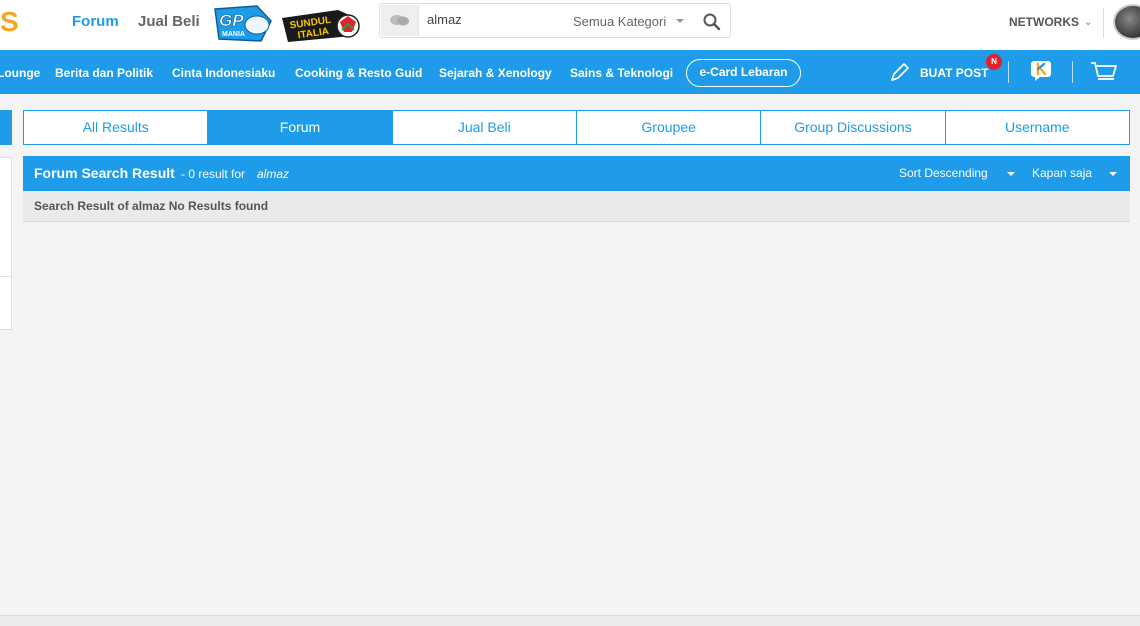 This screenshot has height=626, width=1140. I want to click on gp-badge-subtext: MANIA, so click(233, 34).